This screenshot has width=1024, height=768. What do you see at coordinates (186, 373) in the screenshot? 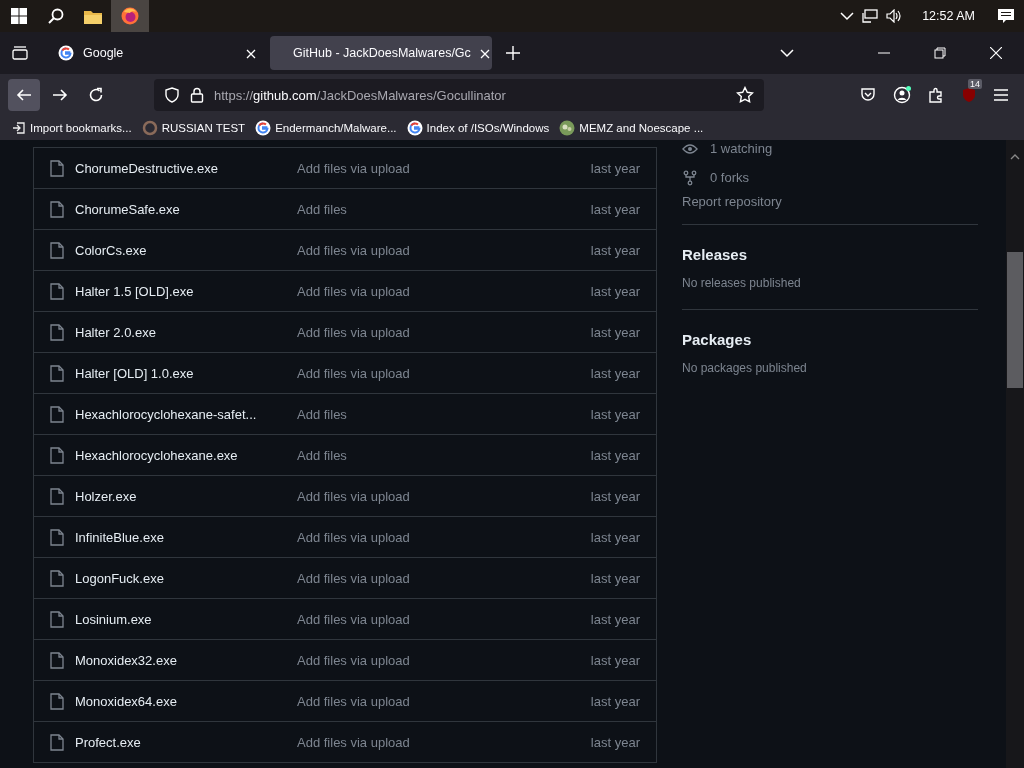
I see `file-name-link: Halter [OLD] 1.0.exe` at bounding box center [186, 373].